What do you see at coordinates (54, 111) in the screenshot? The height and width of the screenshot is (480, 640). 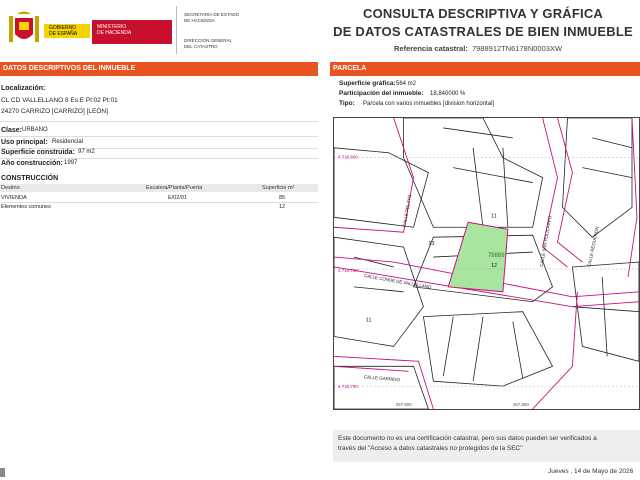 I see `location-line2: 24270 CARRIZO [CARRIZO] [LEÓN]` at bounding box center [54, 111].